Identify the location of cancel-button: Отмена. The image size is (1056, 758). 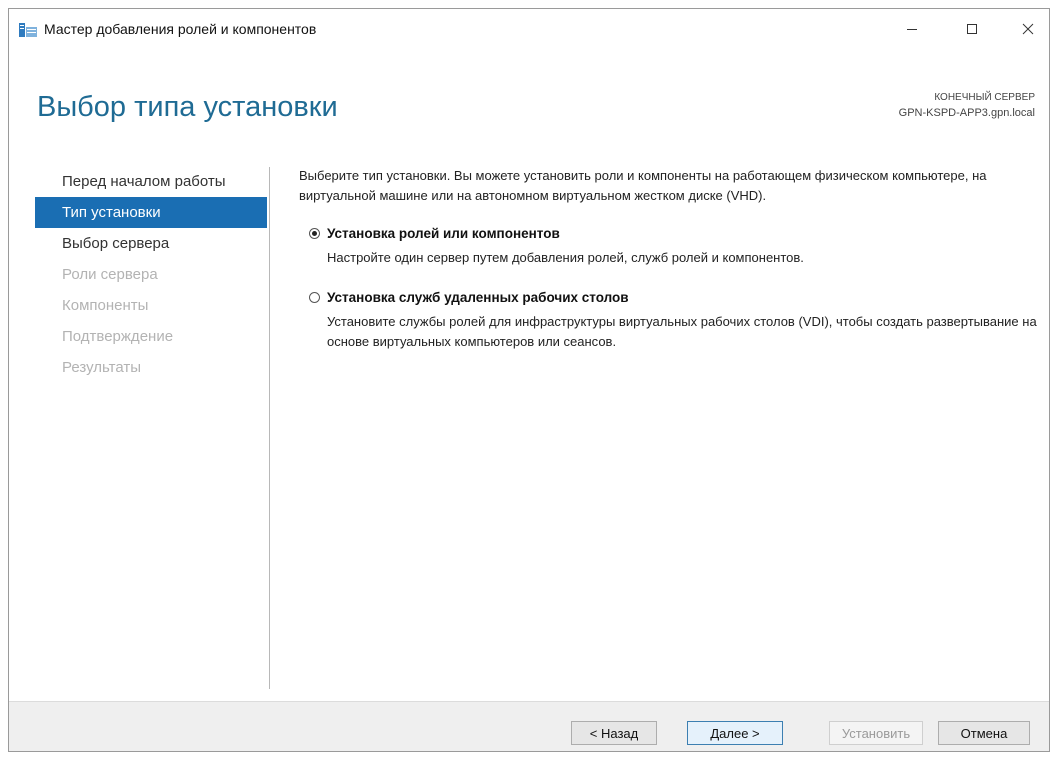
(984, 733).